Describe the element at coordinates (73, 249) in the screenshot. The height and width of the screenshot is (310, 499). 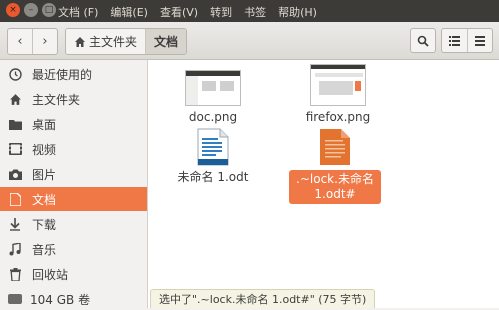
I see `sidebar-item-music: 音乐` at that location.